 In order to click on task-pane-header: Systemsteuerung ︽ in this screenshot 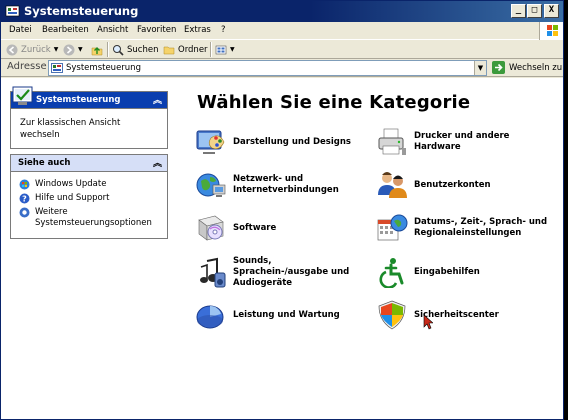, I will do `click(89, 97)`.